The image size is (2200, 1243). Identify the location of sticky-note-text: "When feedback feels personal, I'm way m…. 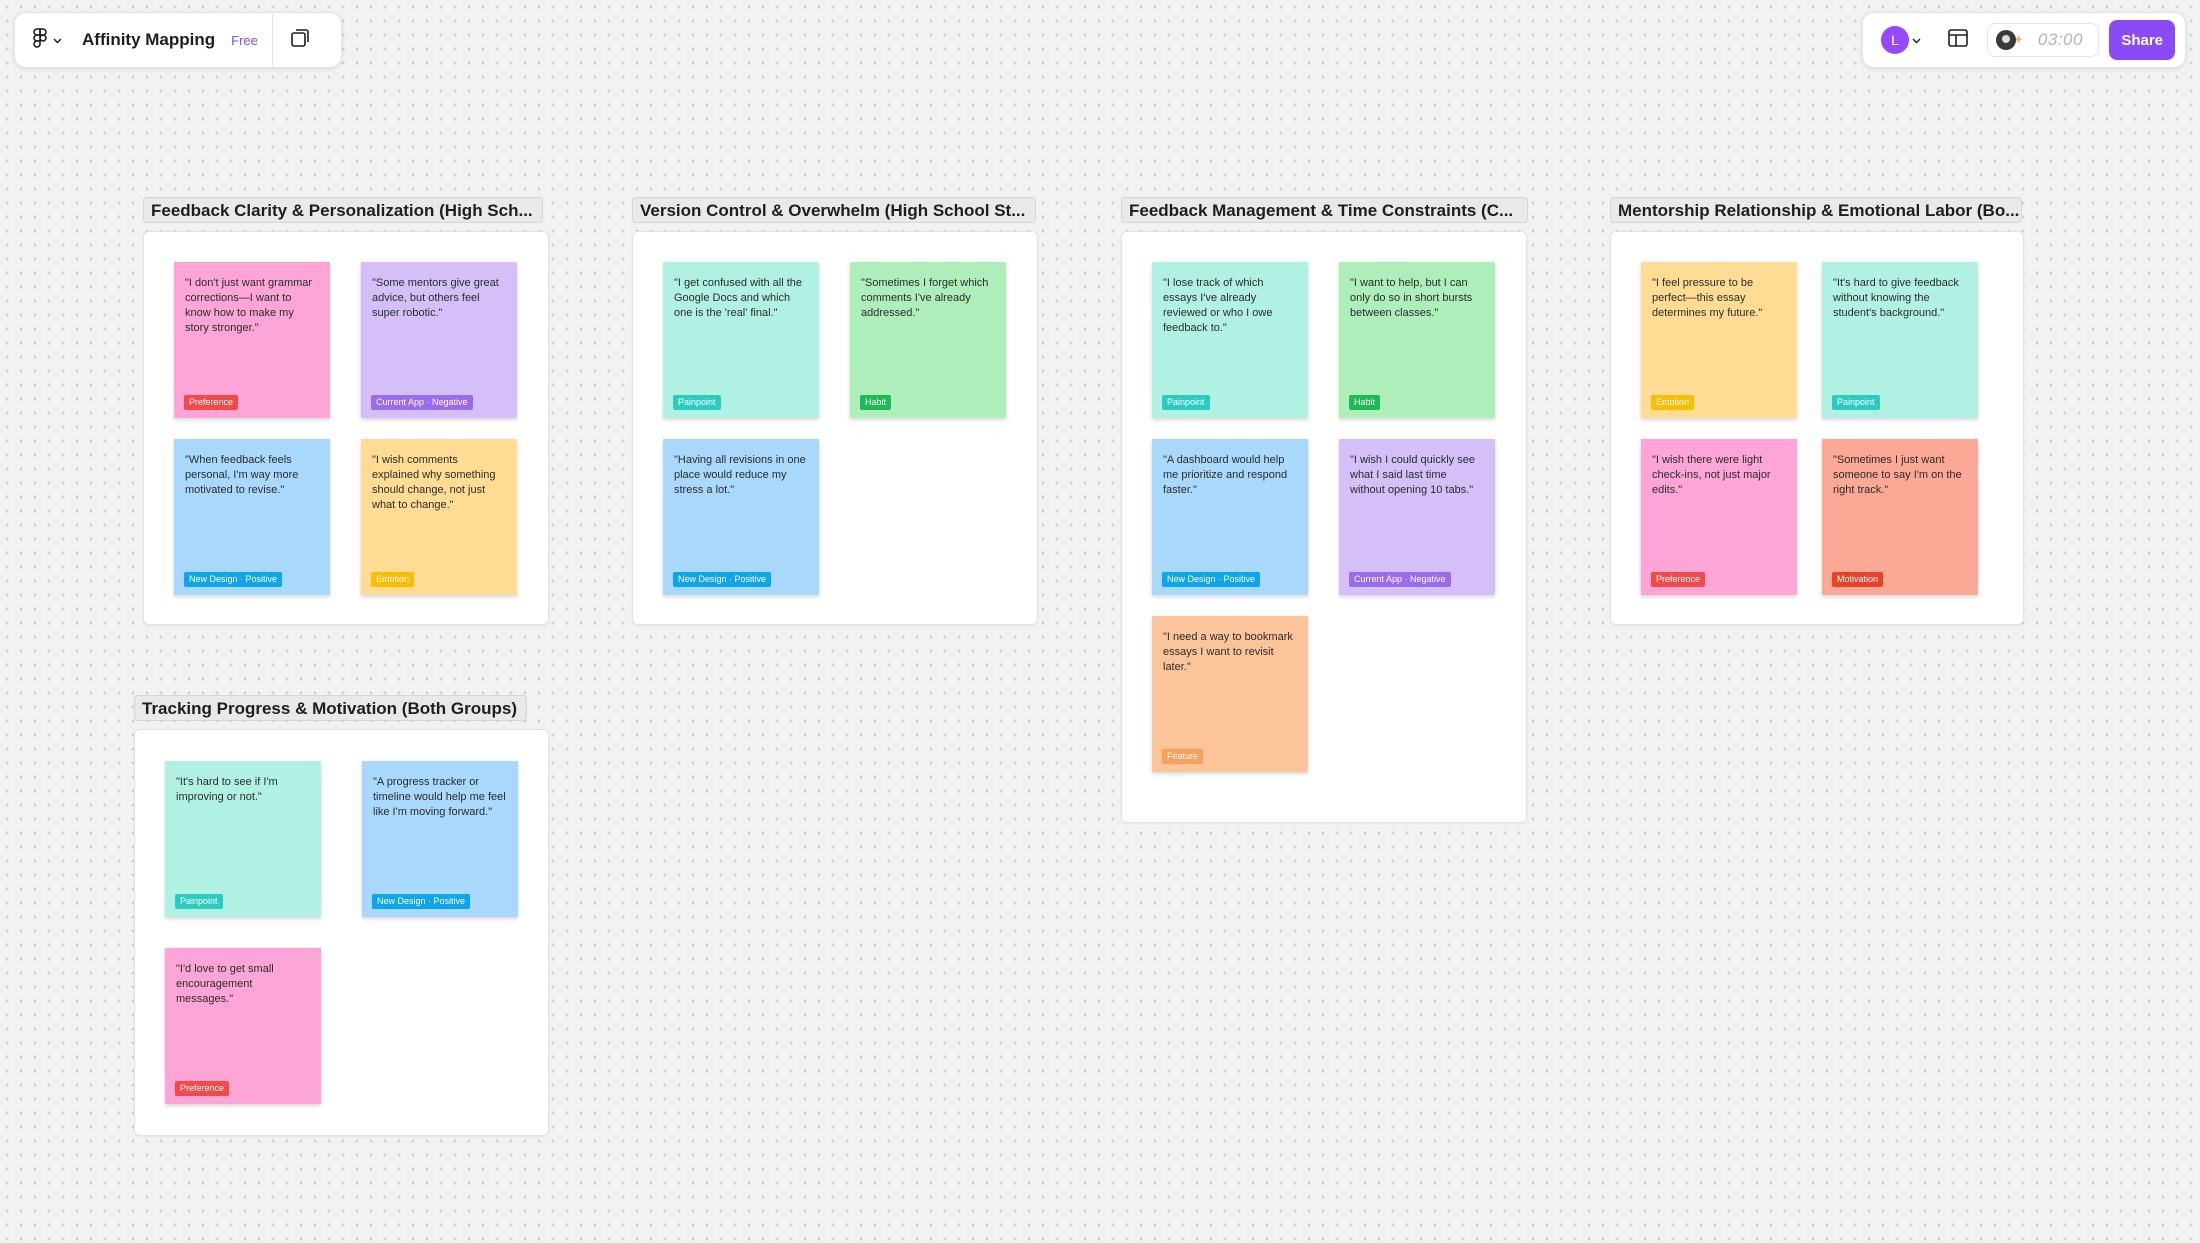
(242, 475).